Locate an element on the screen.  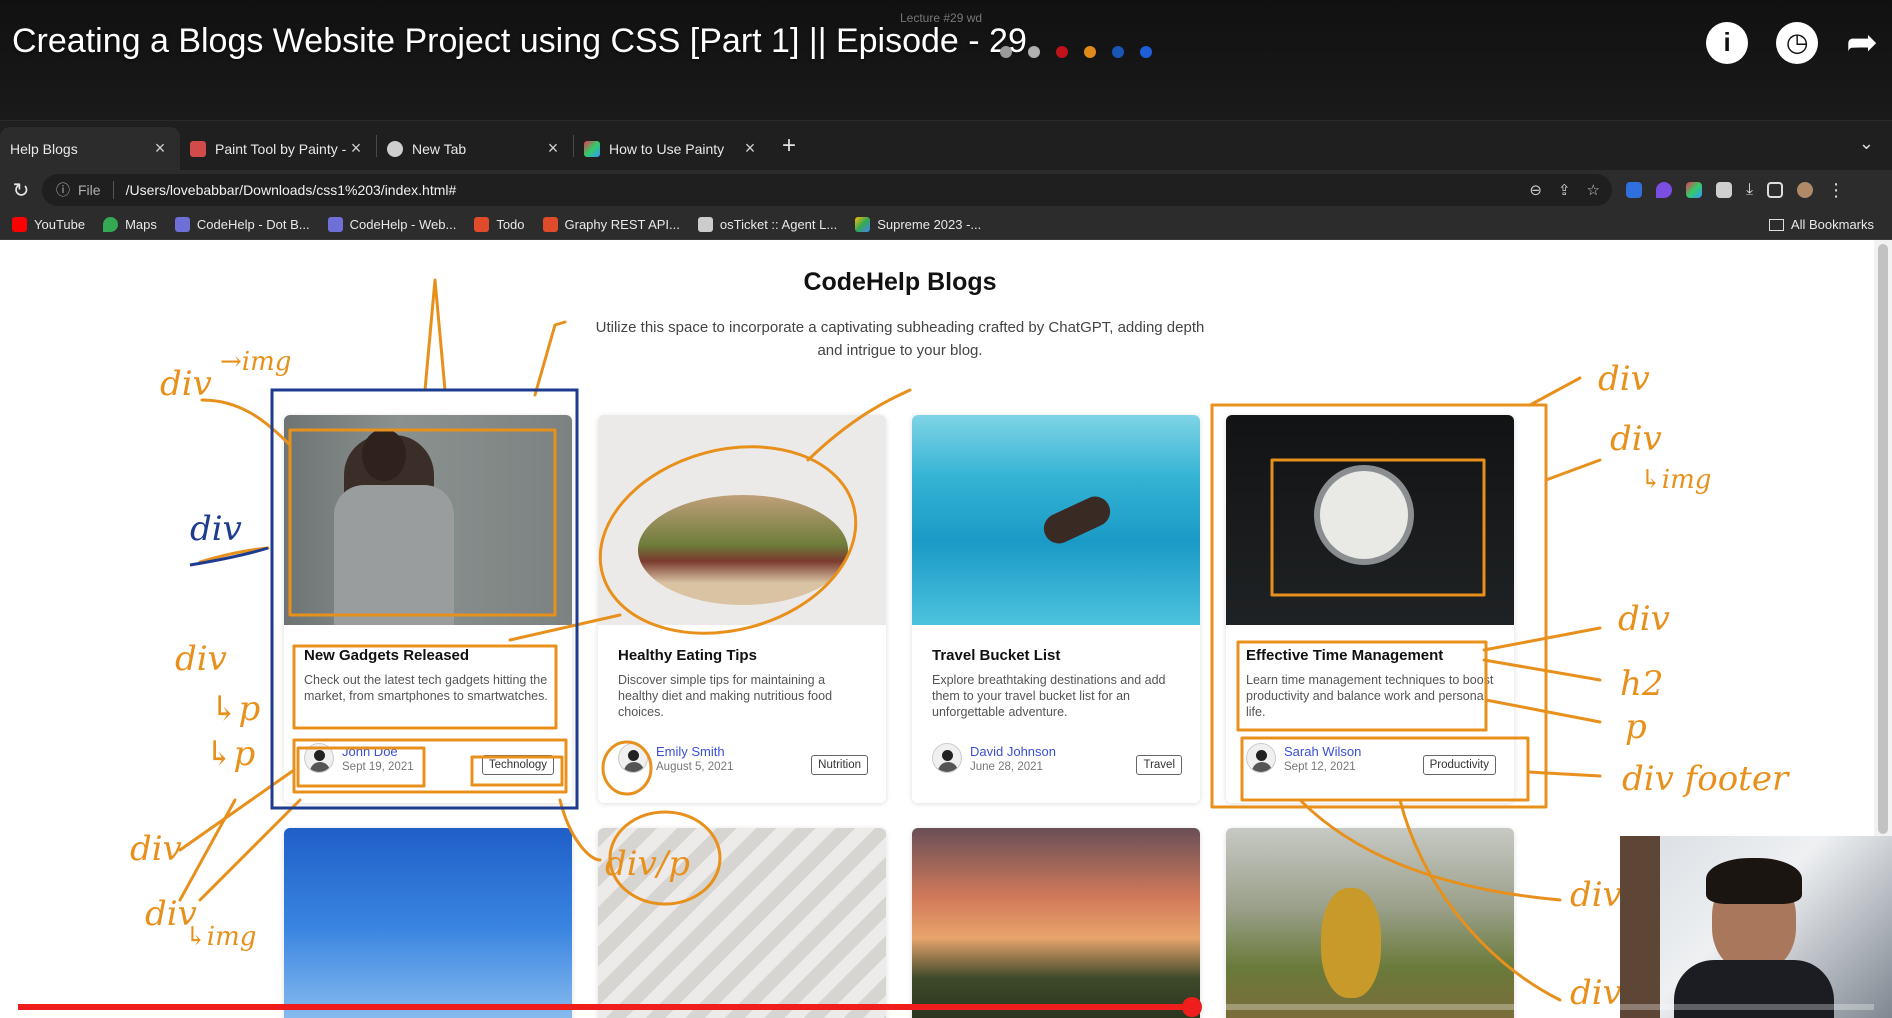
info-icon: ⓘ is located at coordinates (63, 190).